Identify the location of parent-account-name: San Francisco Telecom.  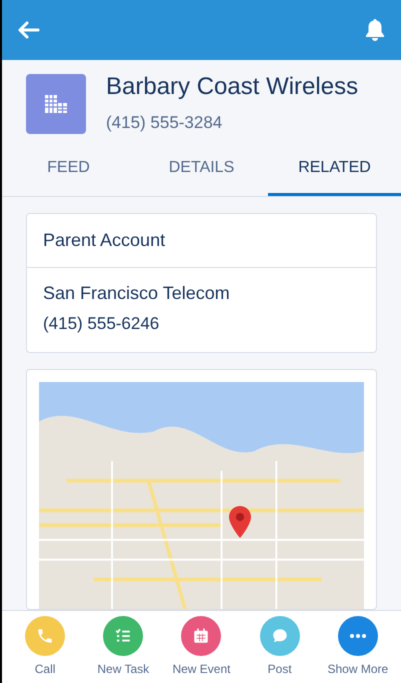
(201, 293).